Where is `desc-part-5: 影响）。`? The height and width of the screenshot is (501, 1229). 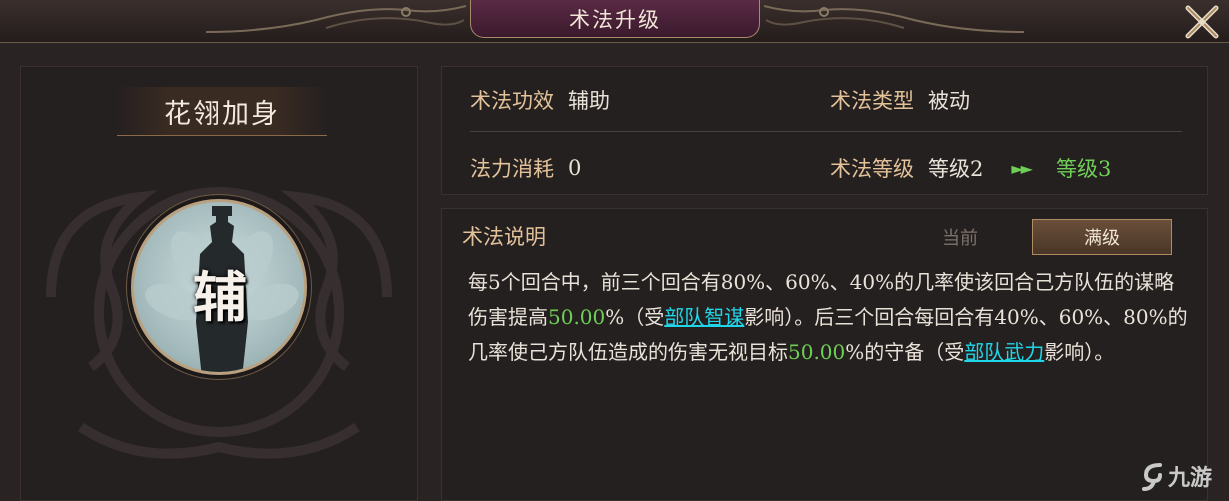
desc-part-5: 影响）。 is located at coordinates (1079, 352).